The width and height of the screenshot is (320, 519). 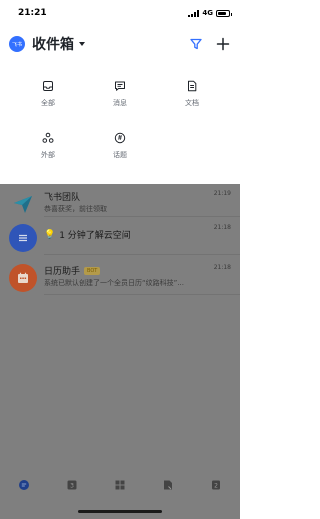 What do you see at coordinates (48, 98) in the screenshot?
I see `filter-all: 全部` at bounding box center [48, 98].